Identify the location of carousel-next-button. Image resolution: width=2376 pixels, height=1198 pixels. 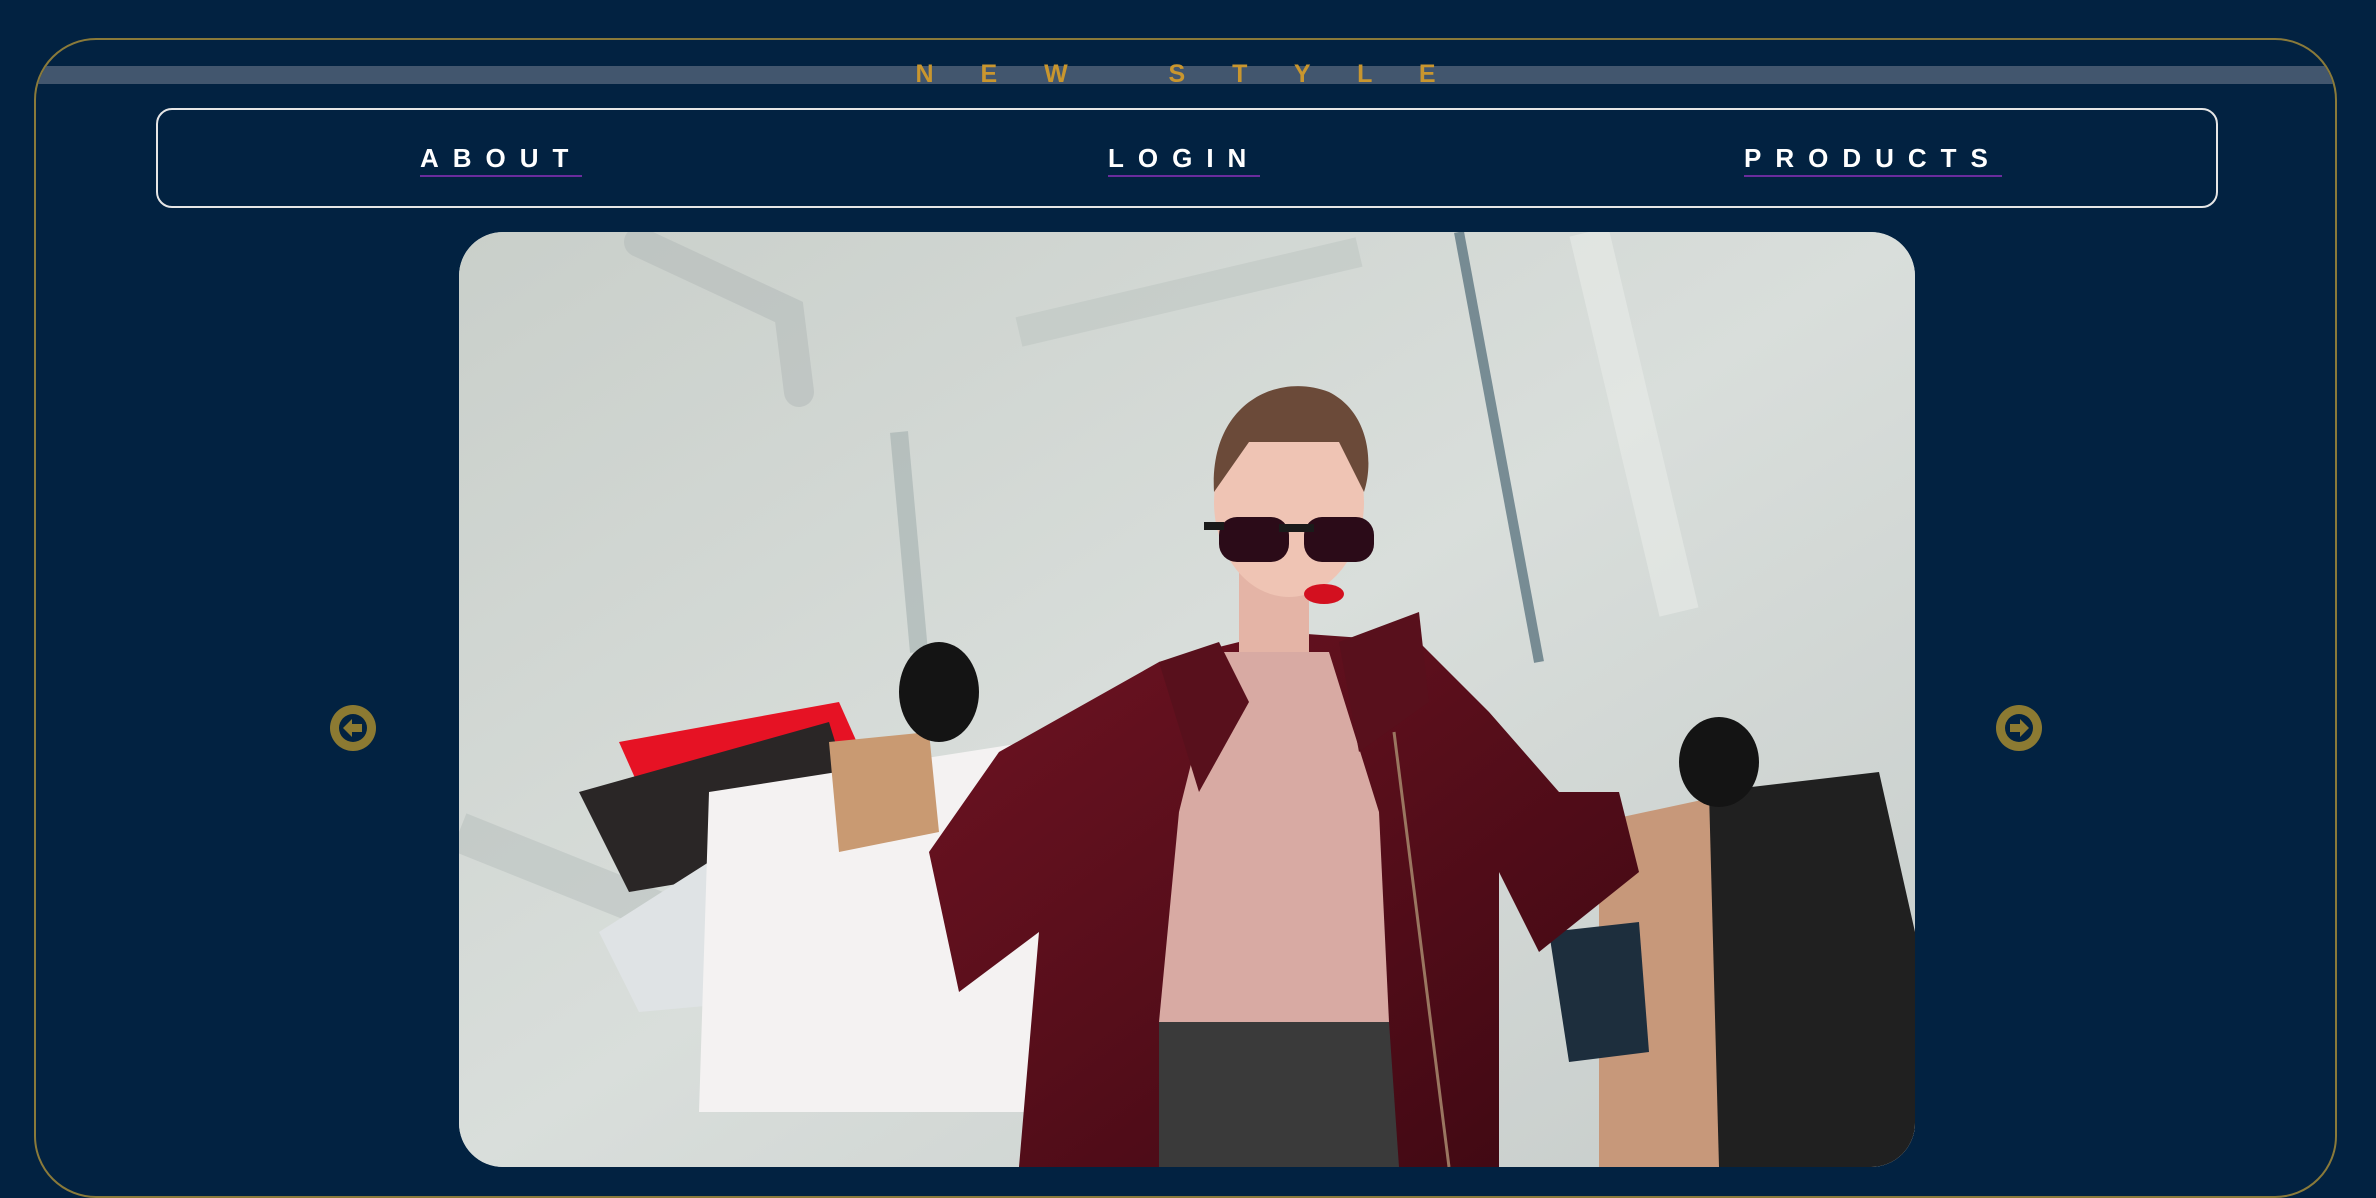
(2019, 728).